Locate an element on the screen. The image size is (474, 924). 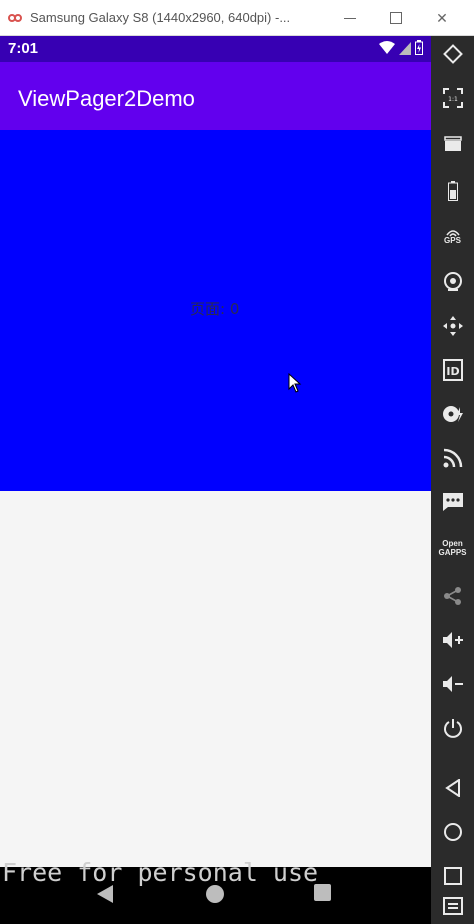
back-icon is located at coordinates (452, 788).